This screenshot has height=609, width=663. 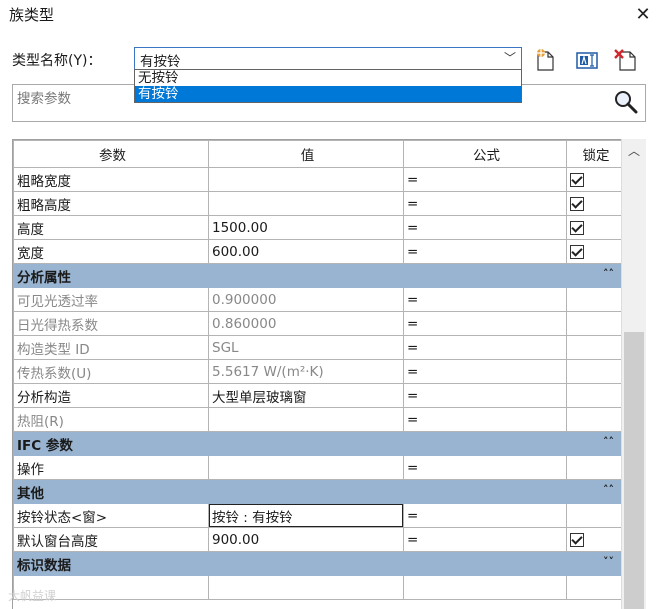 I want to click on param-name: 传热系数(U), so click(x=111, y=371).